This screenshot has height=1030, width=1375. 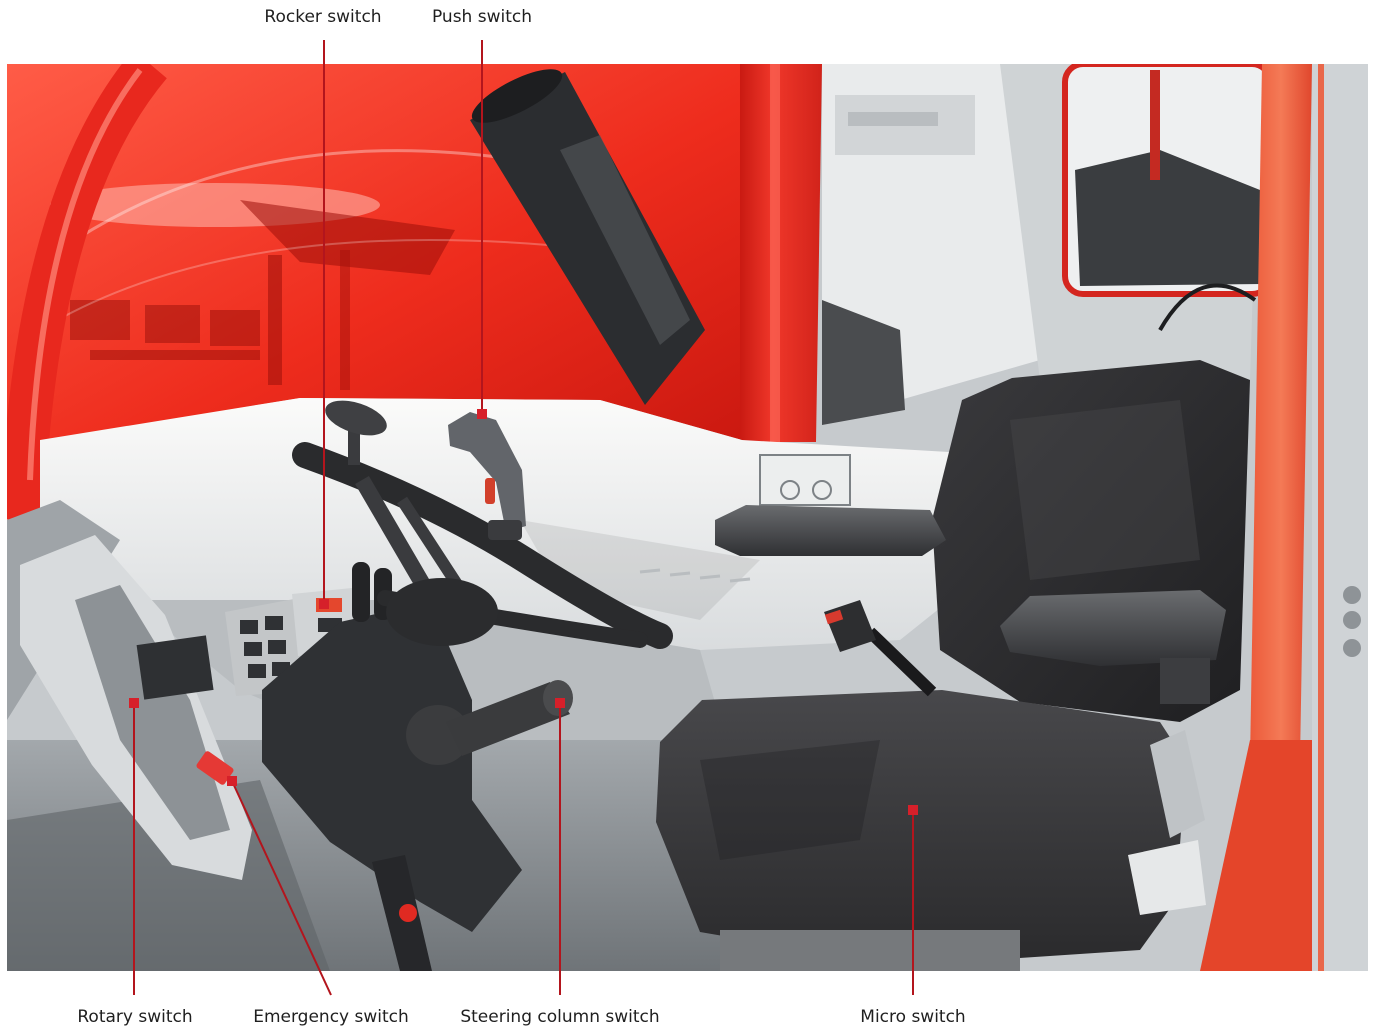 I want to click on lower-lever-red-button, so click(x=408, y=913).